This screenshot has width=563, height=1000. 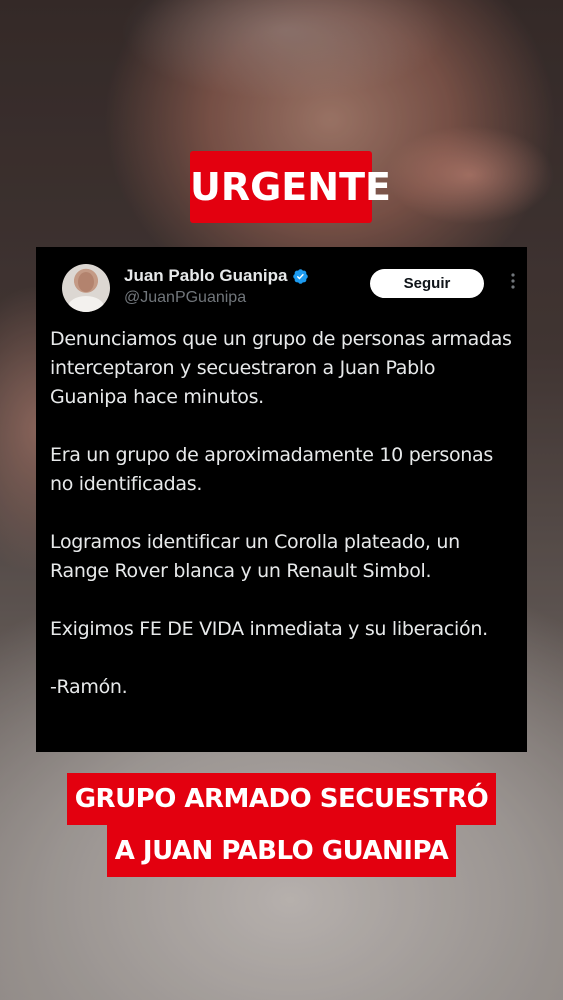 What do you see at coordinates (205, 276) in the screenshot?
I see `author-name: Juan Pablo Guanipa` at bounding box center [205, 276].